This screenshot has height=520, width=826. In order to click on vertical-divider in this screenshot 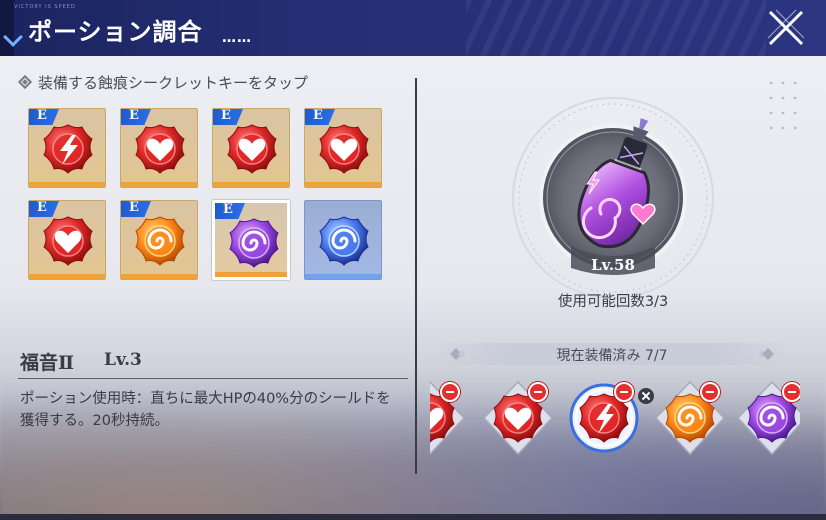, I will do `click(416, 276)`.